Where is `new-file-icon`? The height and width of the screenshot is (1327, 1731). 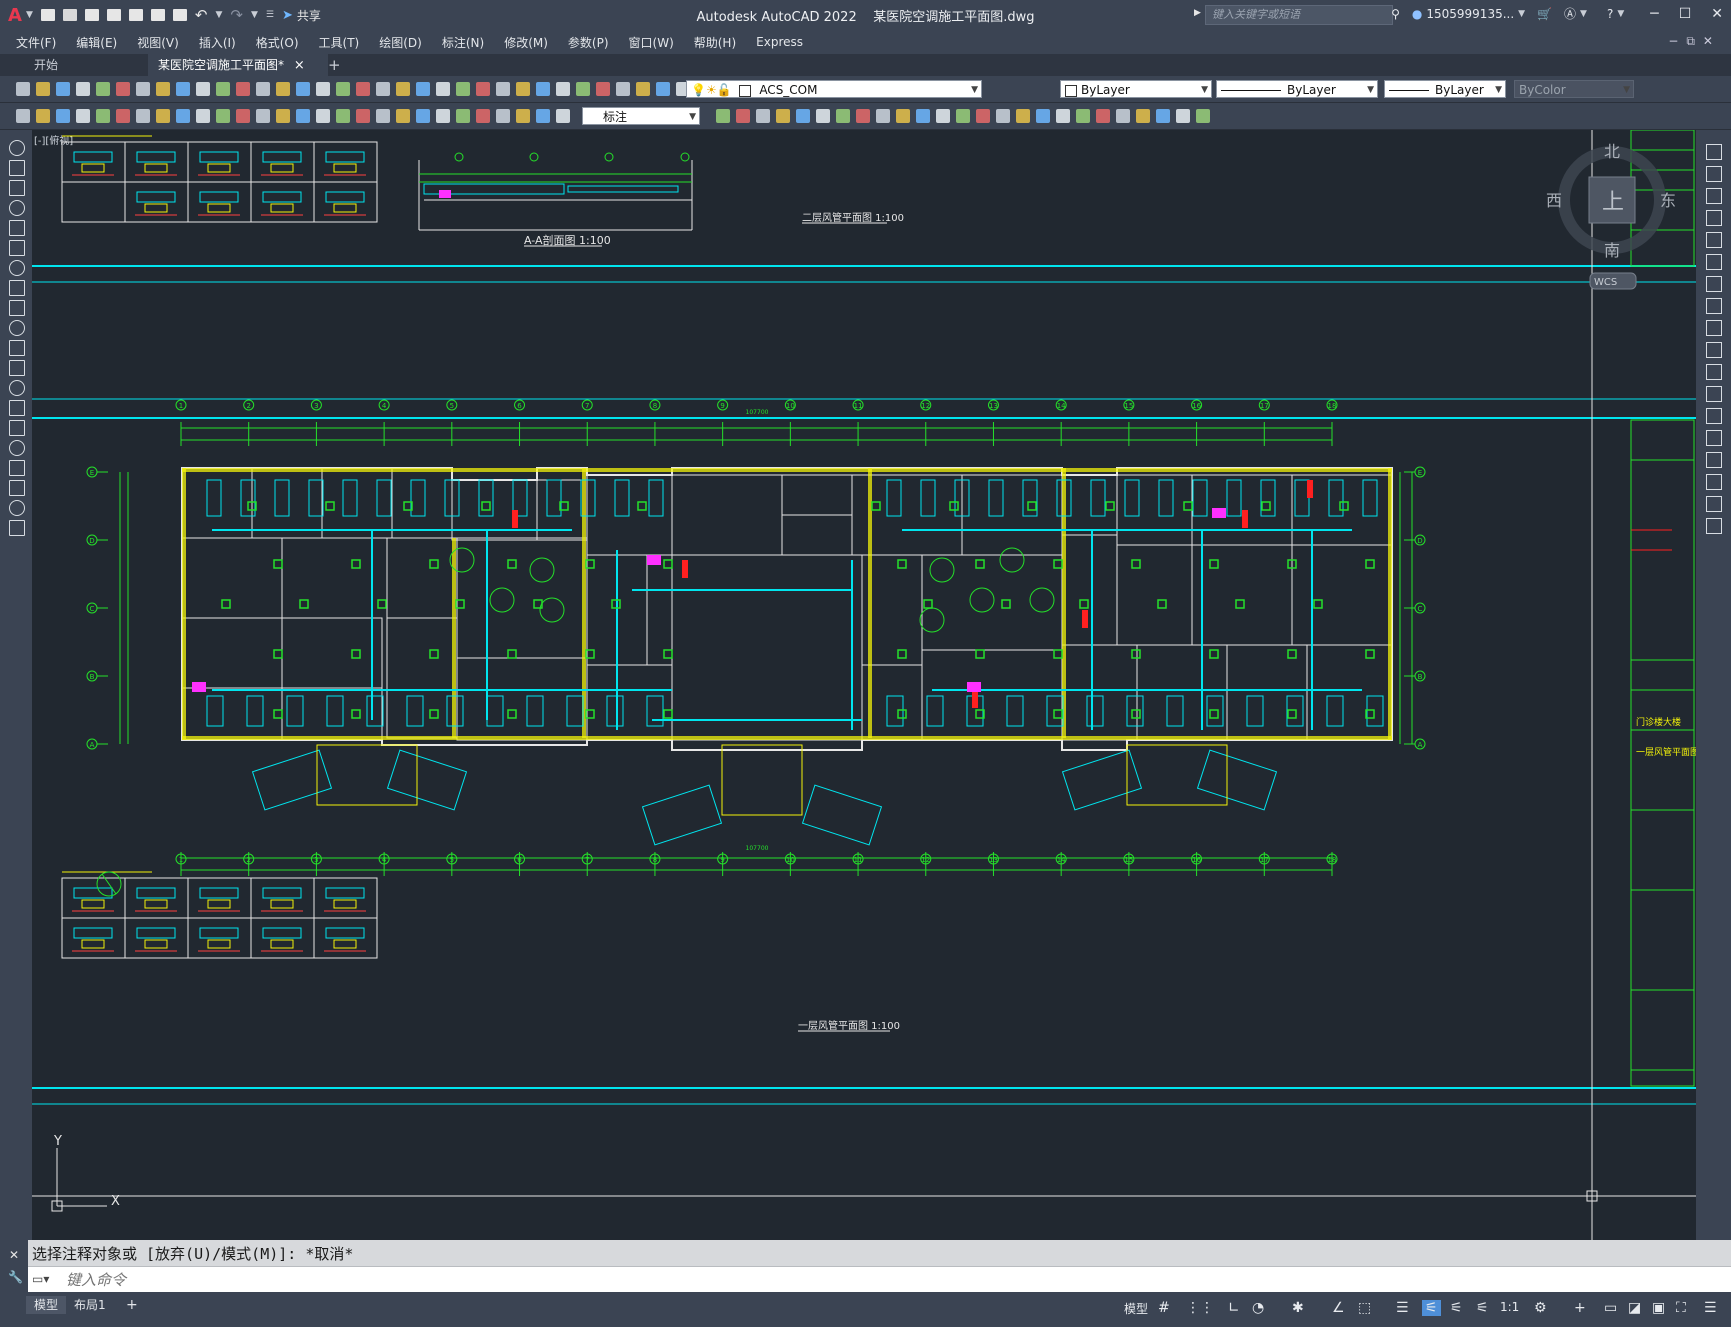
new-file-icon is located at coordinates (47, 15).